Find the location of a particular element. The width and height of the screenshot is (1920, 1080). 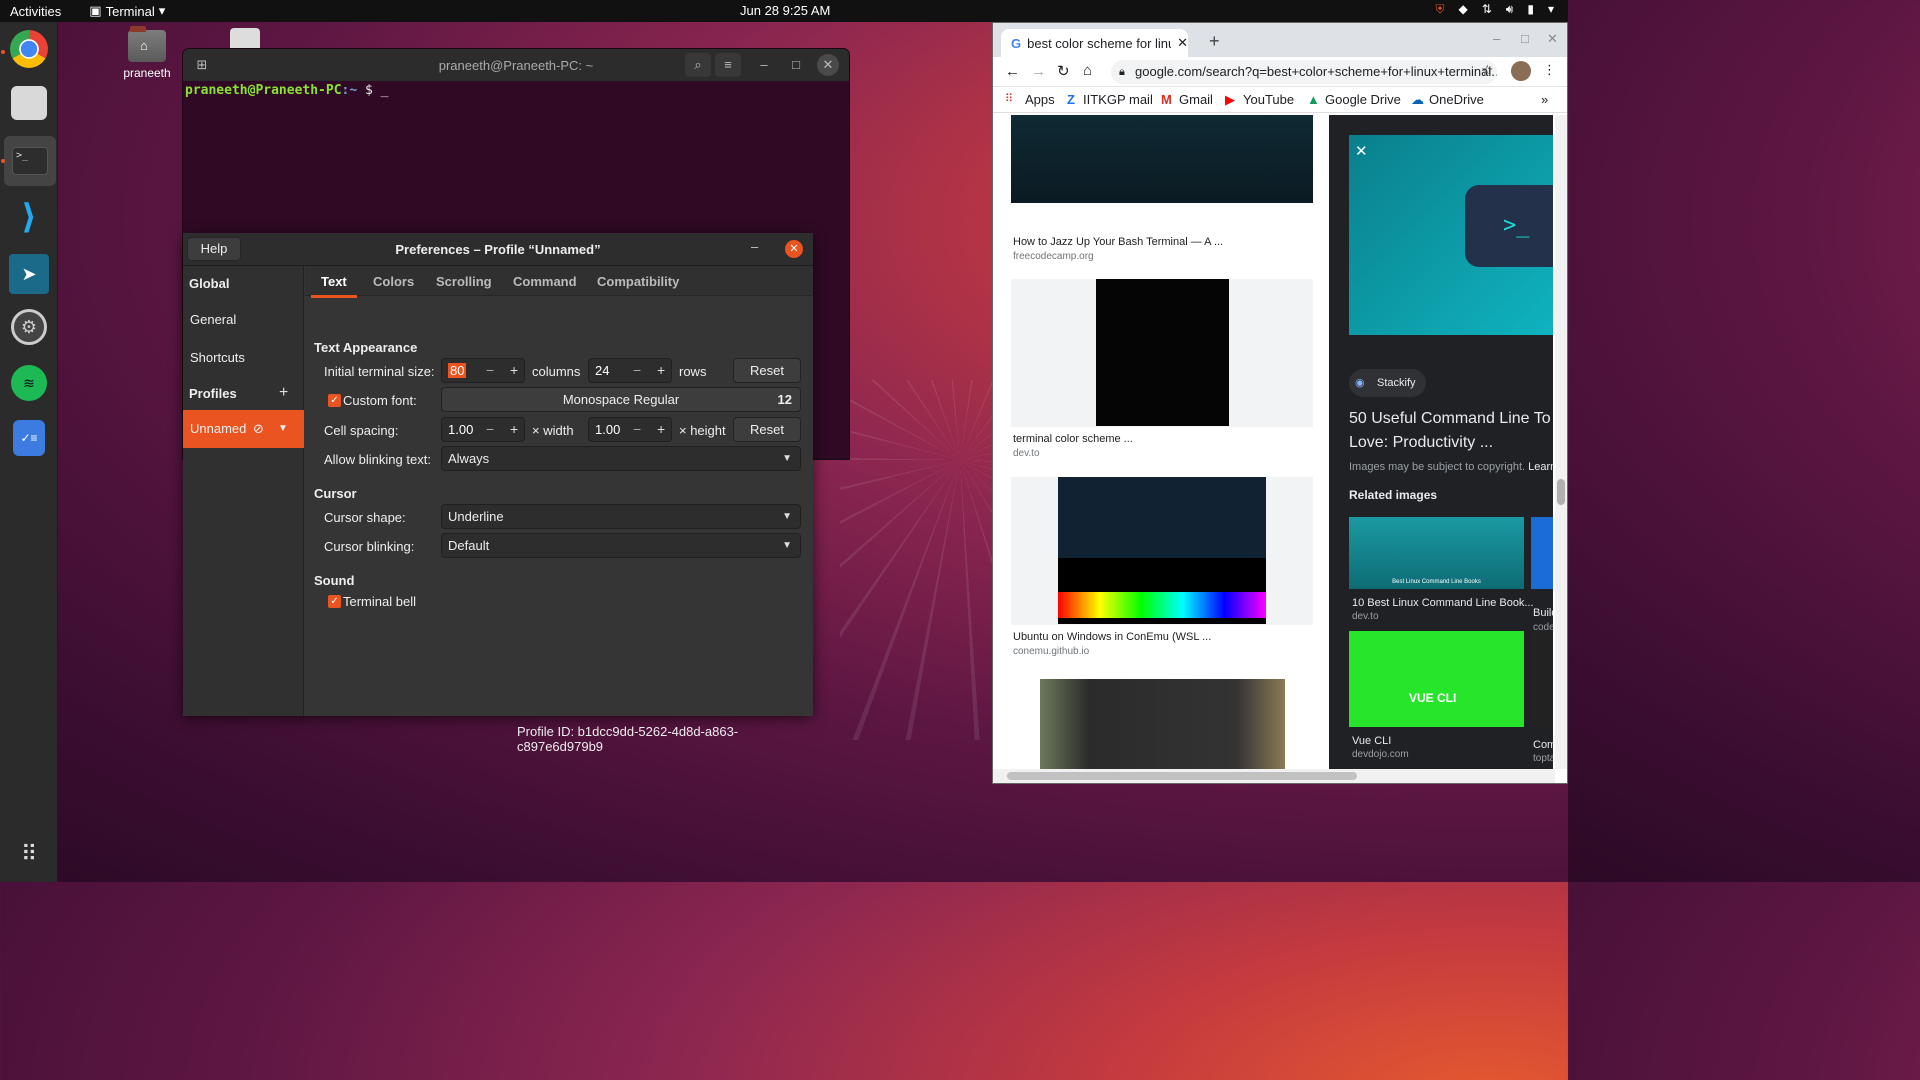

system-tray: ⛨ ◆ ⇅ 🔊︎ ▮ ▾ is located at coordinates (1494, 9).